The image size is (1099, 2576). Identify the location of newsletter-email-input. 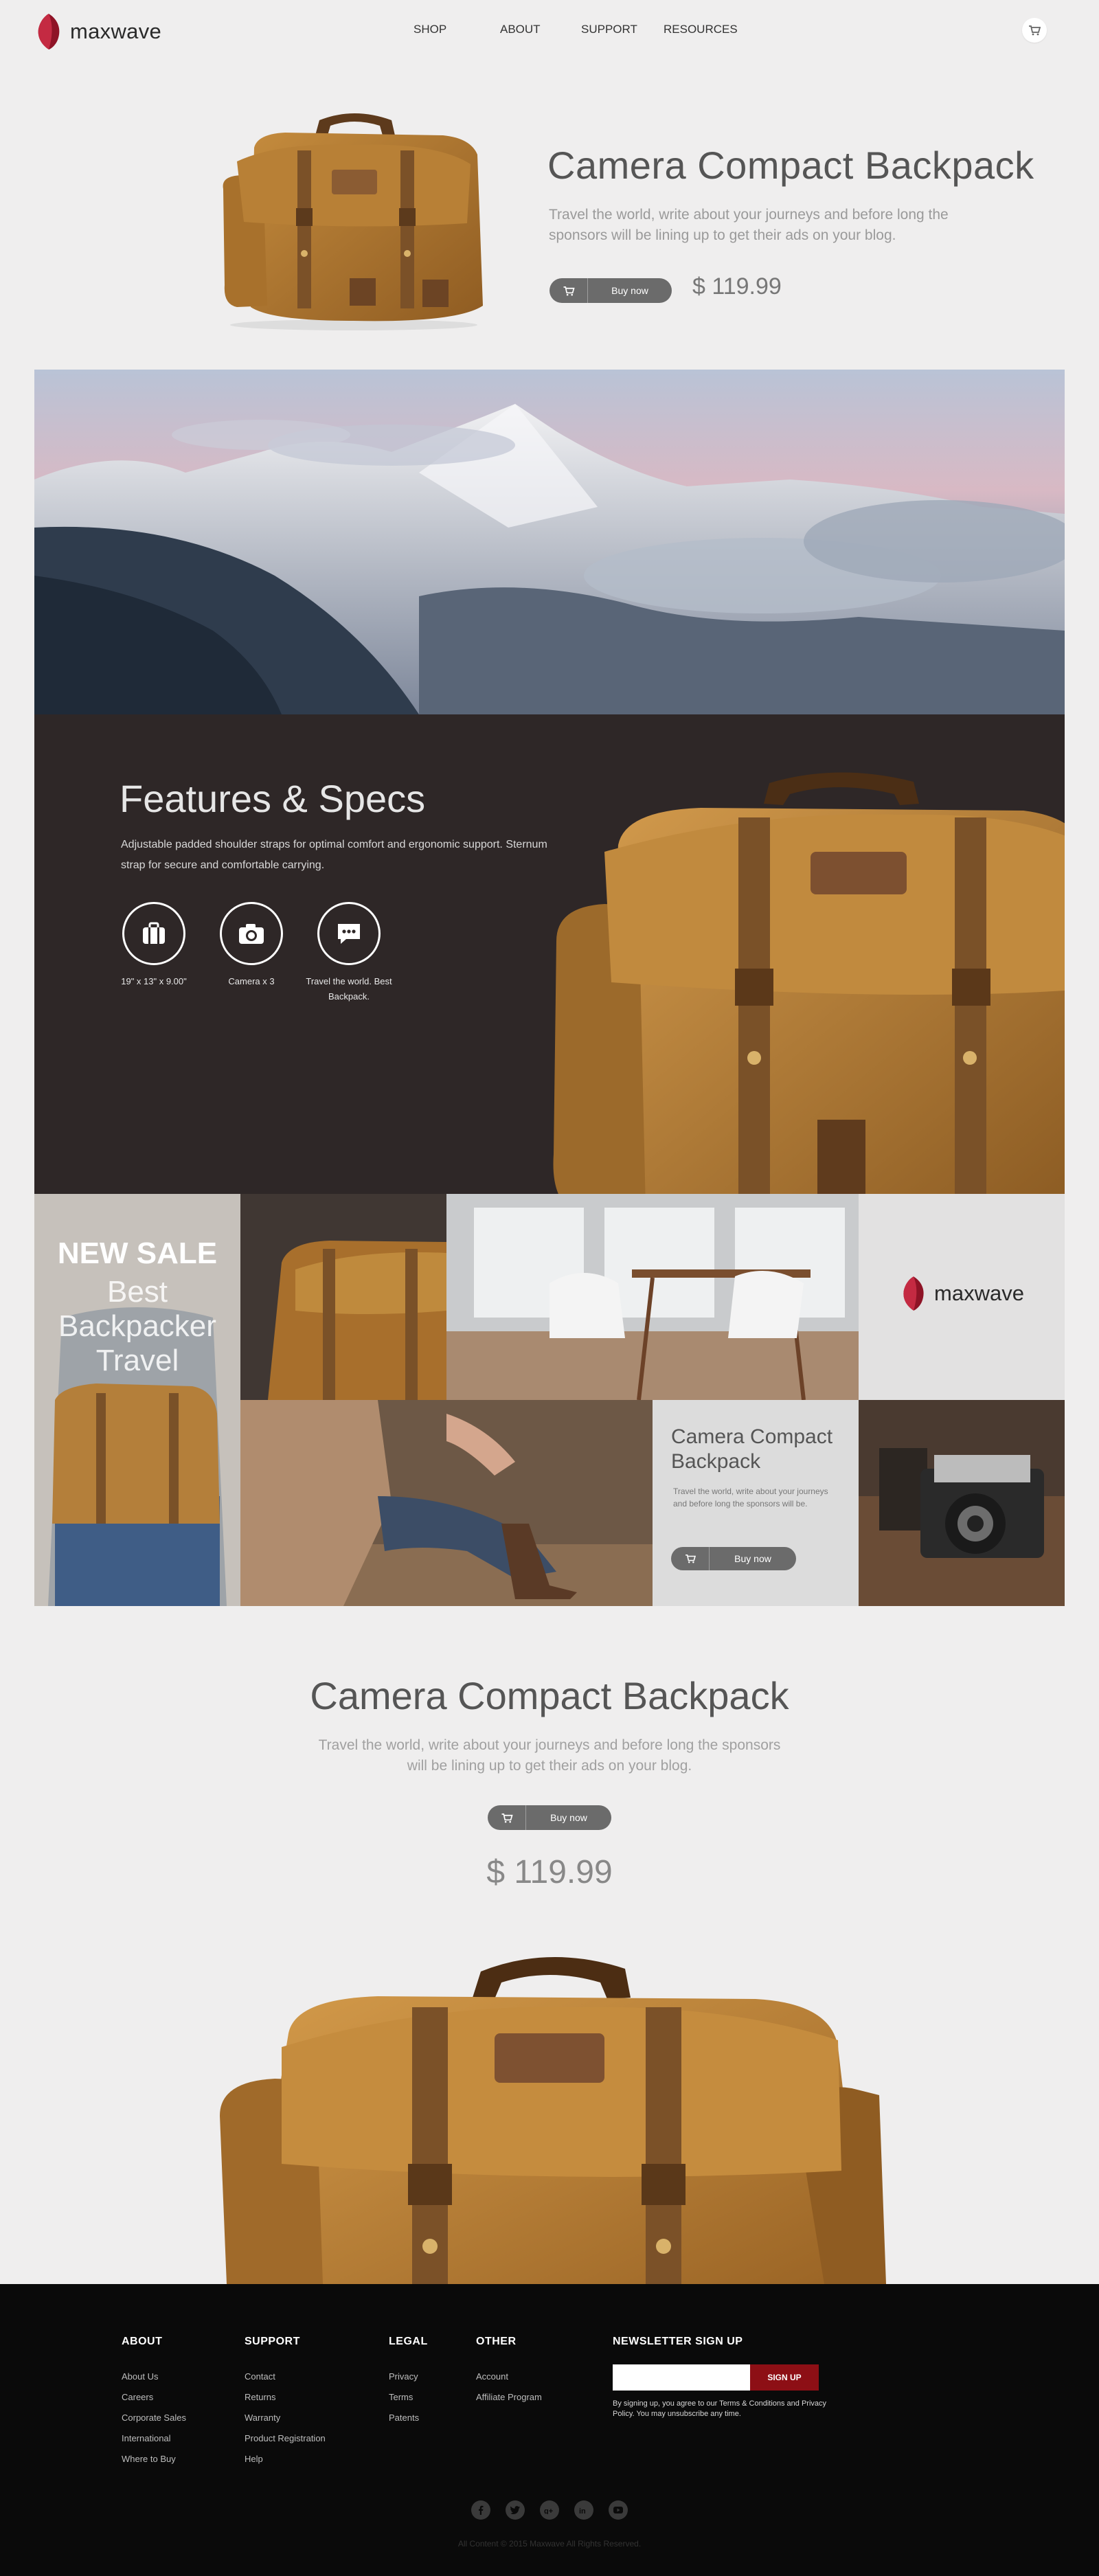
(681, 2377).